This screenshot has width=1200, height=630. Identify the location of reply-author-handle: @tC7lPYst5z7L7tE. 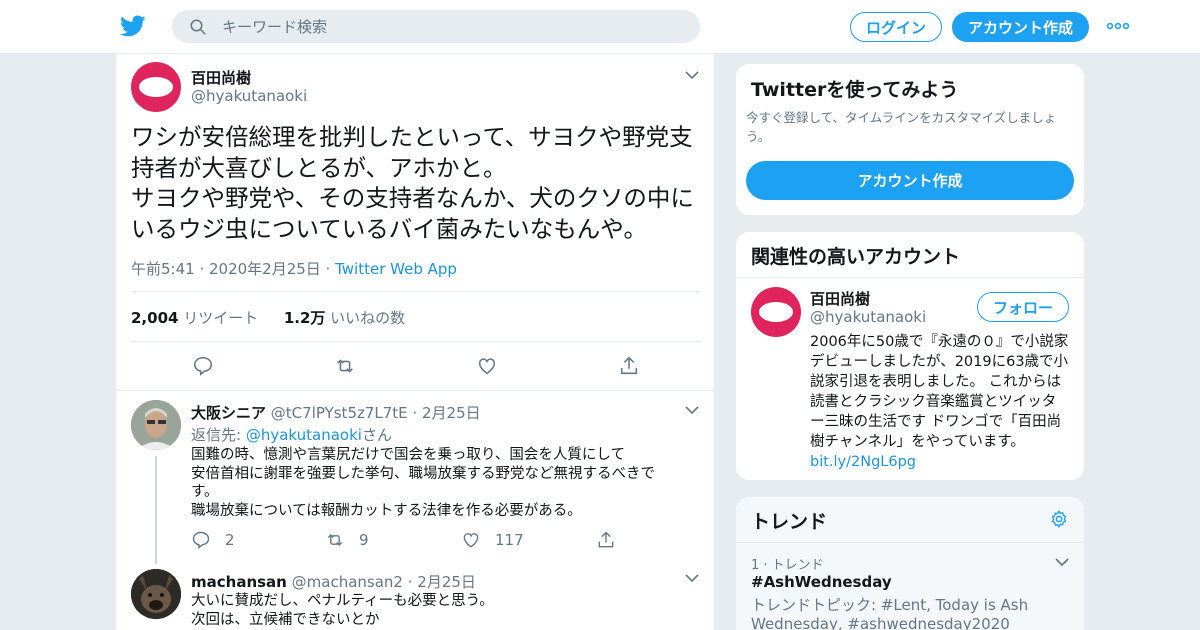
(339, 413).